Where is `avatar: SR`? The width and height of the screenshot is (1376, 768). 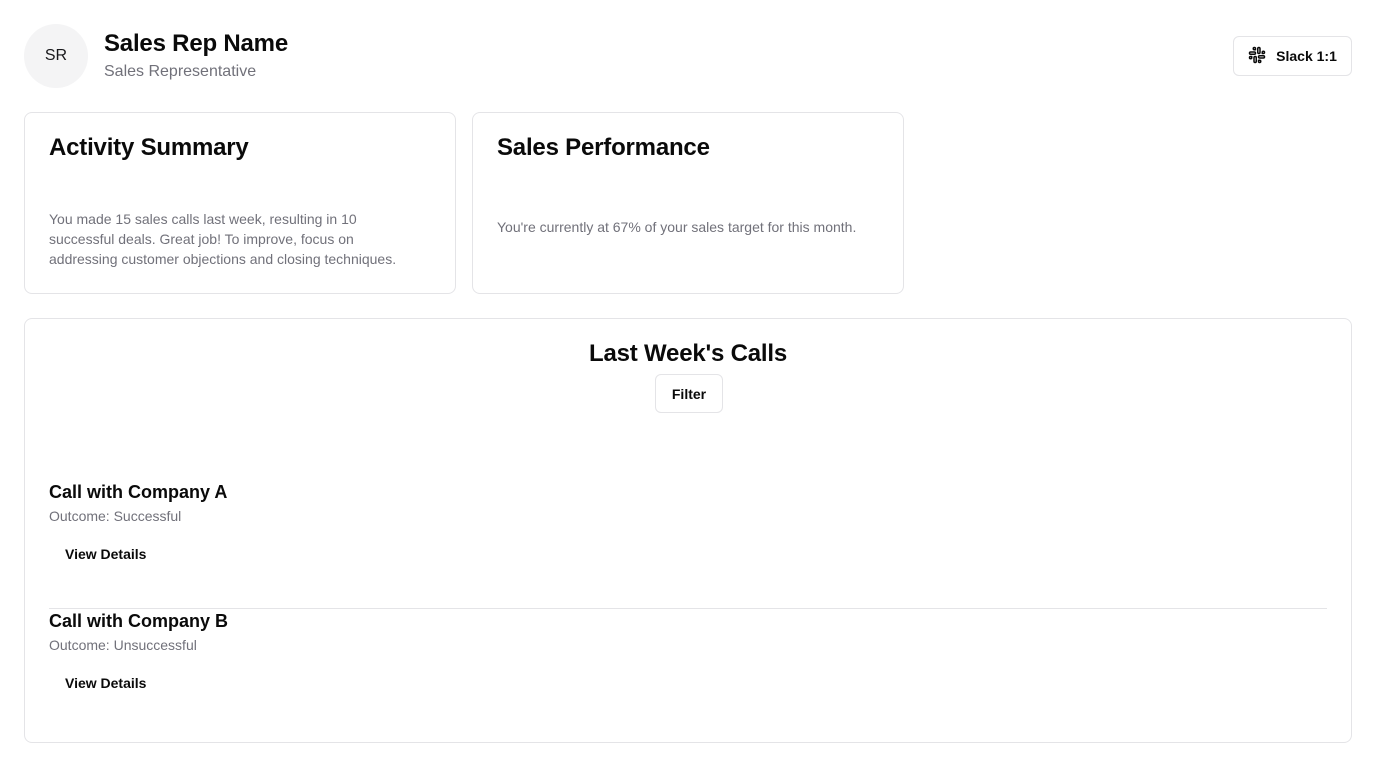 avatar: SR is located at coordinates (56, 56).